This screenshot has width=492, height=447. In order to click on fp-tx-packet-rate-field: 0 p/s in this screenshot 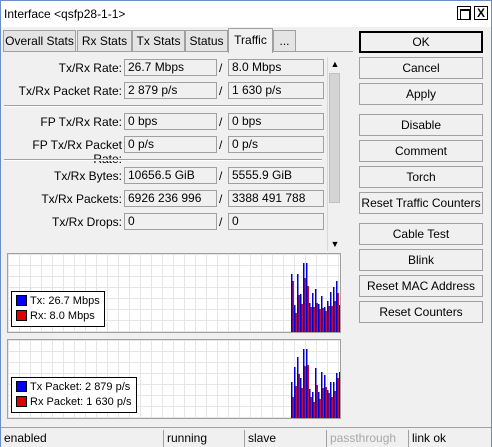, I will do `click(170, 144)`.